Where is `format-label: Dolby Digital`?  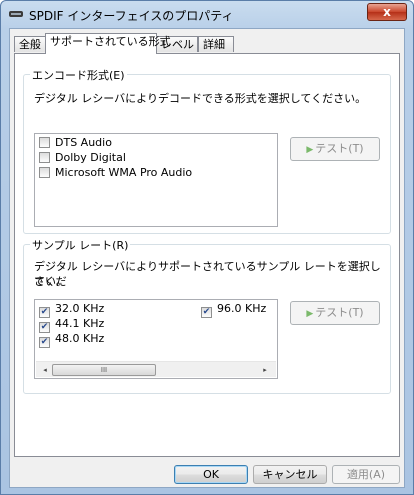 format-label: Dolby Digital is located at coordinates (90, 157).